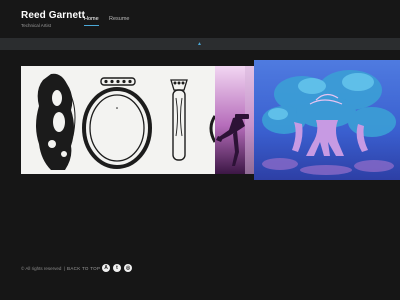  Describe the element at coordinates (91, 26) in the screenshot. I see `active-nav-indicator` at that location.